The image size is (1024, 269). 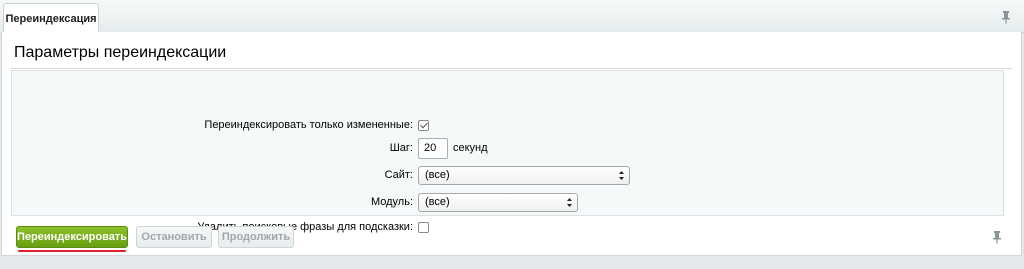 I want to click on step-unit: секунд, so click(x=470, y=148).